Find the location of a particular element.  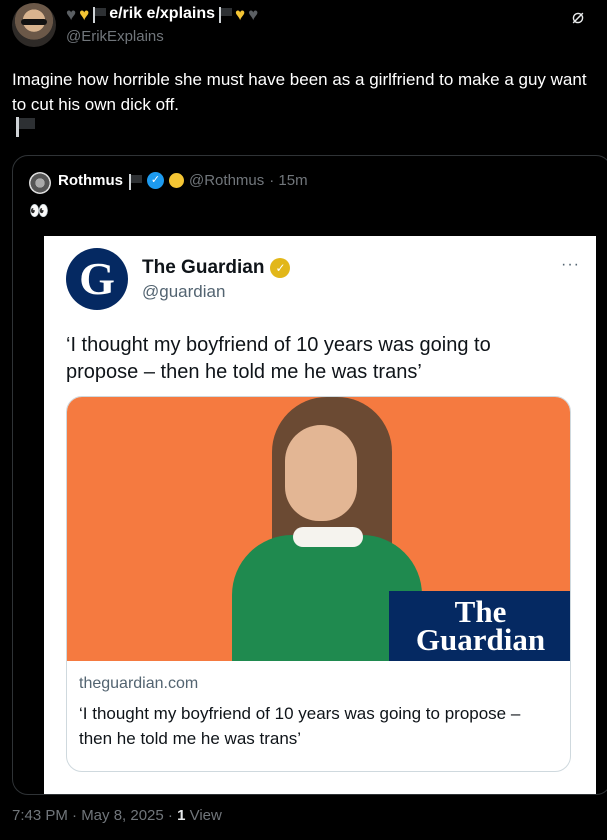

grok-icon: ⌀ is located at coordinates (578, 17).